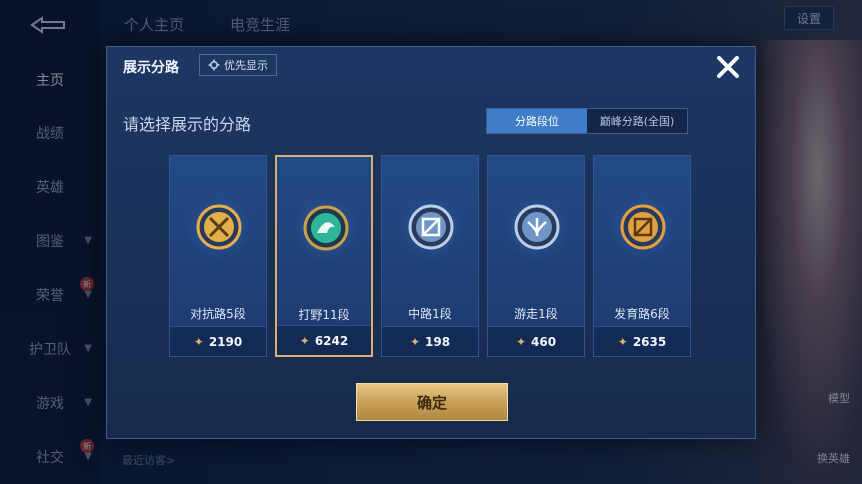  What do you see at coordinates (642, 314) in the screenshot?
I see `lane-rank-label: 发育路6段` at bounding box center [642, 314].